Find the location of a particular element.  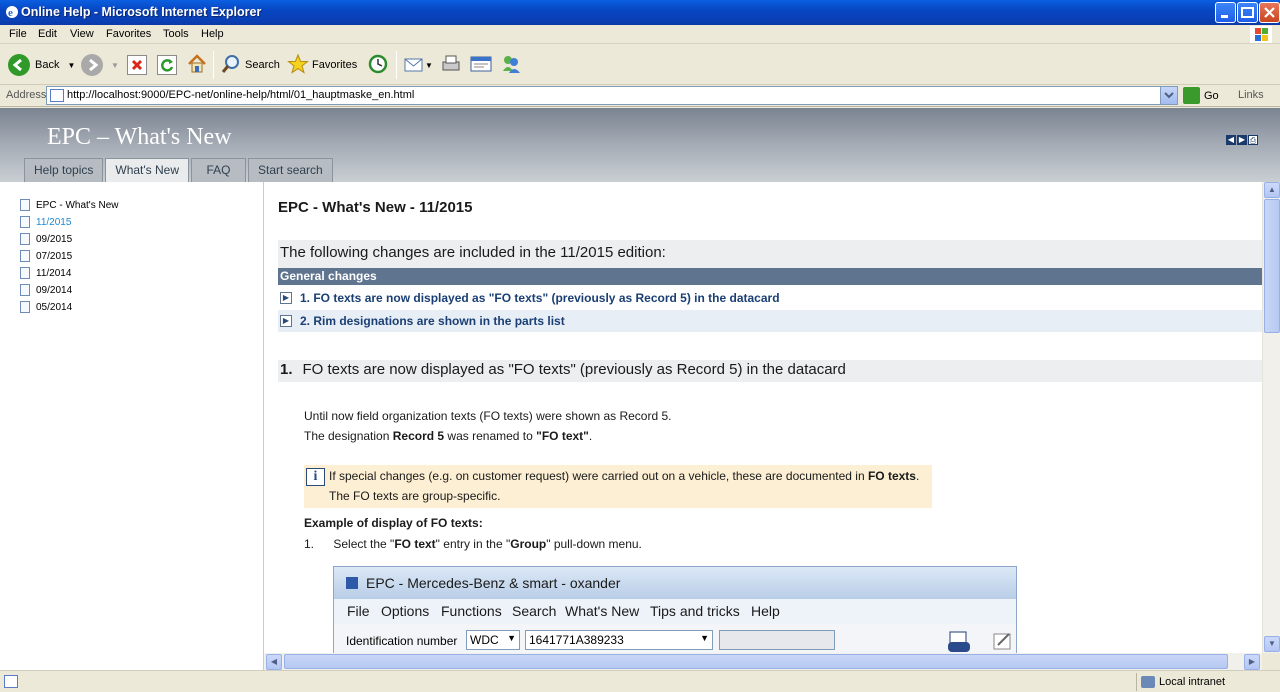

horizontal-scrollbar: ◀ ▶ is located at coordinates (763, 661).